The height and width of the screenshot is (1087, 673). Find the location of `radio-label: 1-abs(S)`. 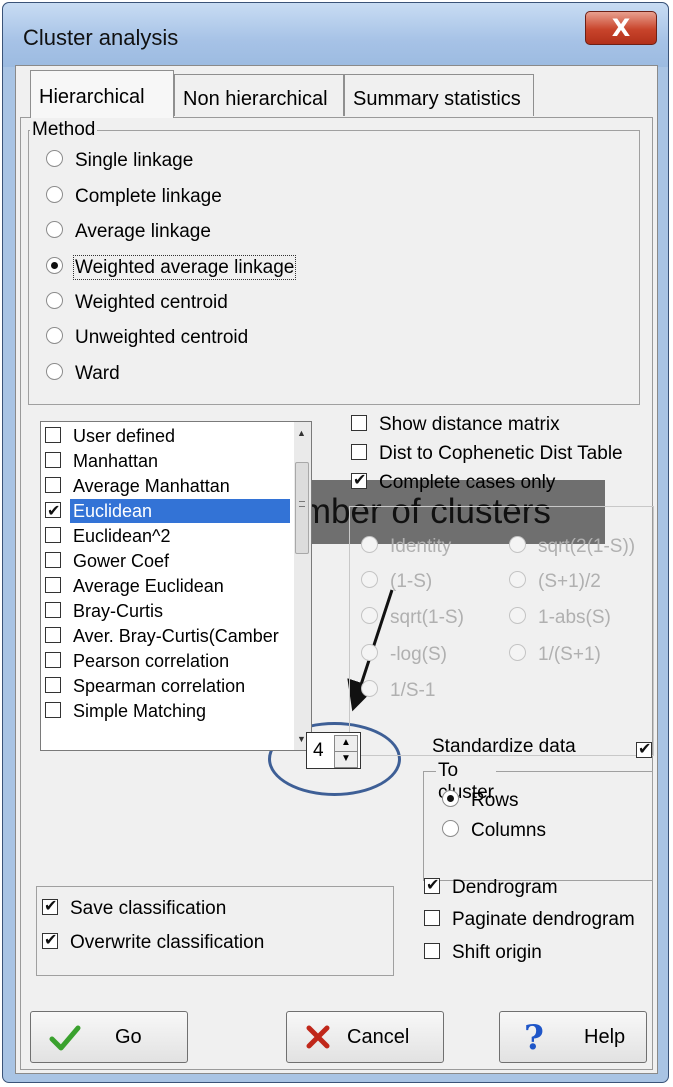

radio-label: 1-abs(S) is located at coordinates (574, 617).